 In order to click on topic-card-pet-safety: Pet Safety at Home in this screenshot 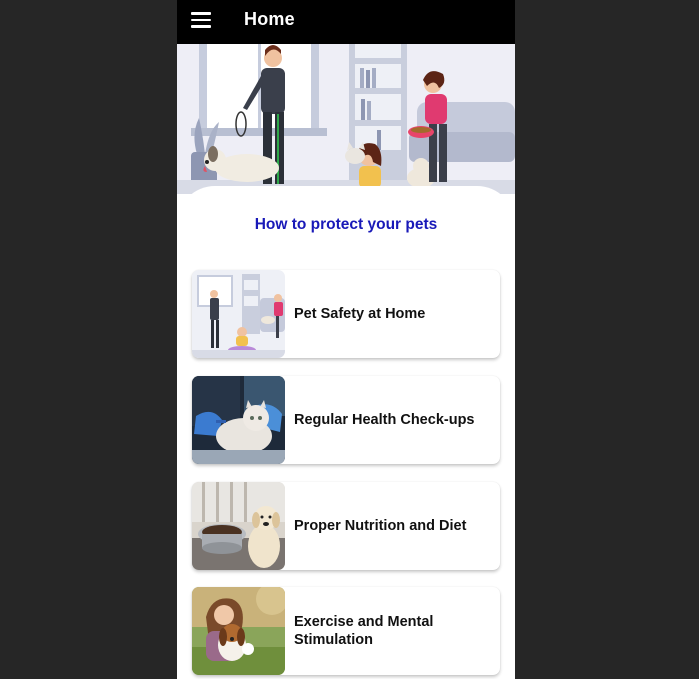, I will do `click(346, 314)`.